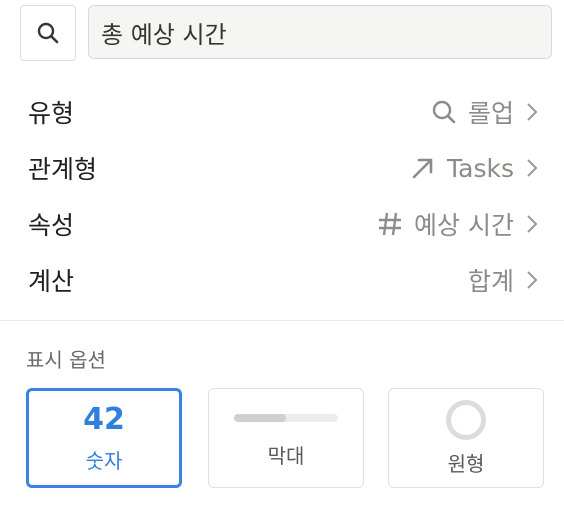 The image size is (564, 506). Describe the element at coordinates (51, 225) in the screenshot. I see `row-label: 속성` at that location.